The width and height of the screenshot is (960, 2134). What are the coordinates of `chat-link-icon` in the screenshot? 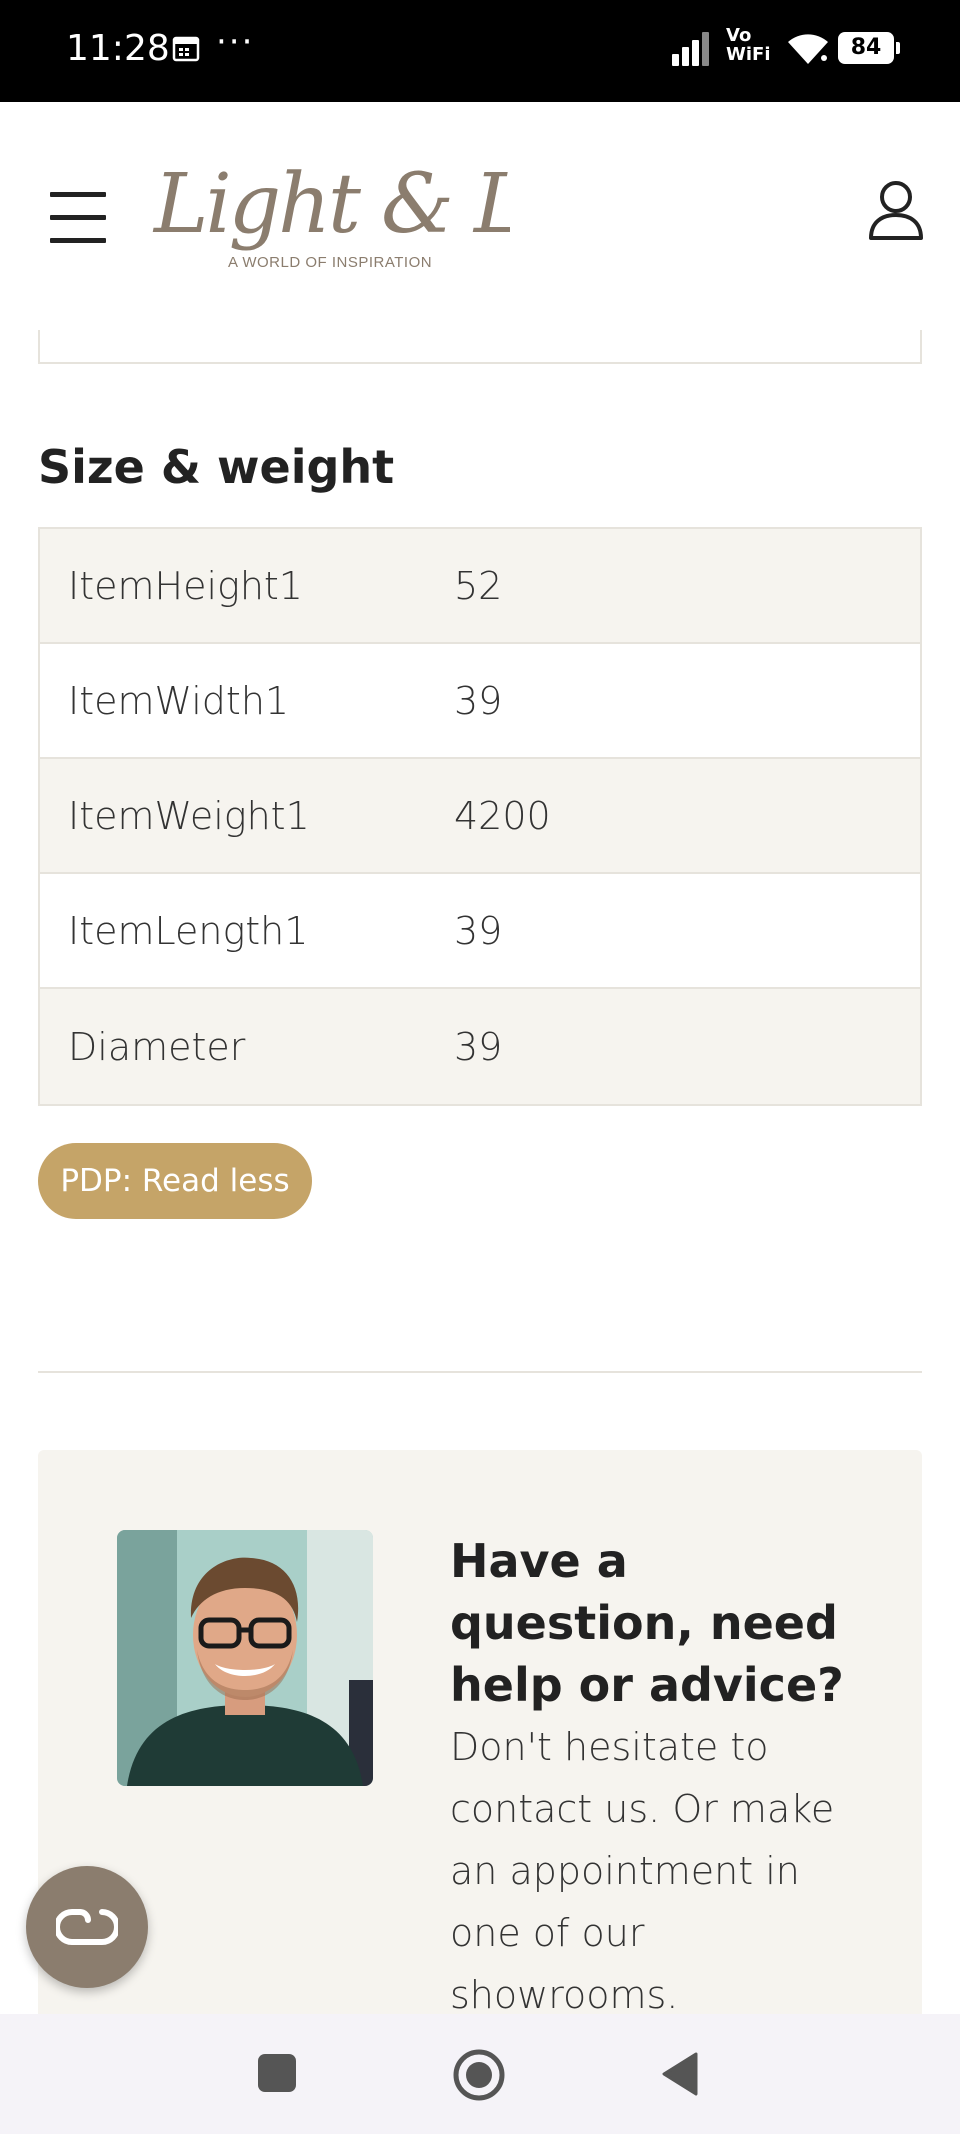 It's located at (87, 1927).